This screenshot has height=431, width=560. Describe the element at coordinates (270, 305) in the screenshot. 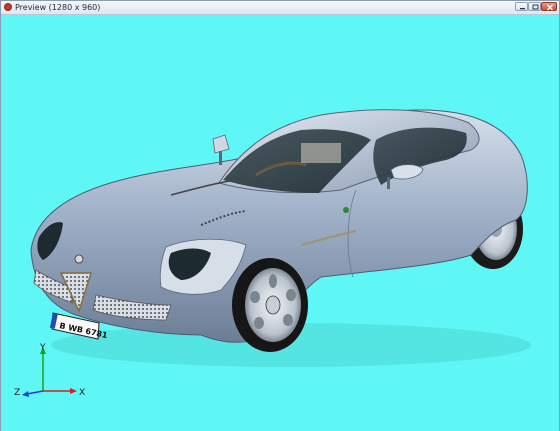

I see `front-wheel` at that location.